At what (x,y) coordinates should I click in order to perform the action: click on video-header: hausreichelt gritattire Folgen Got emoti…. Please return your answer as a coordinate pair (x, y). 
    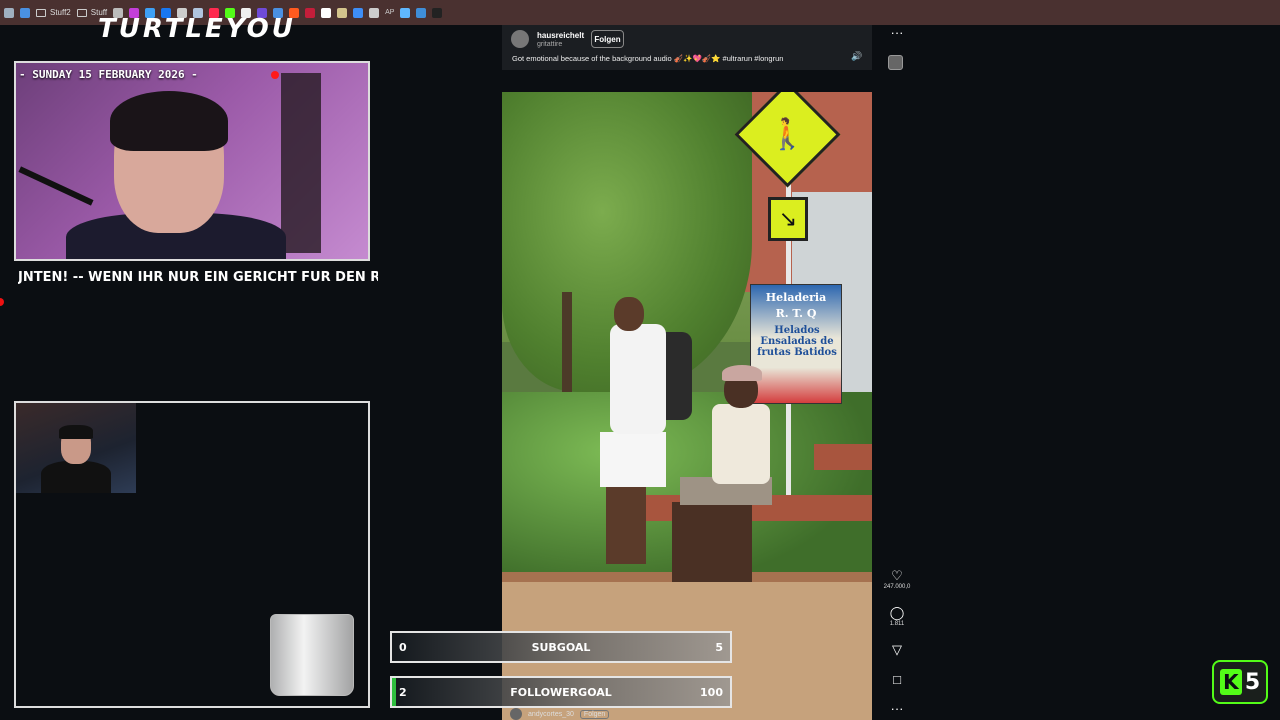
    Looking at the image, I should click on (687, 47).